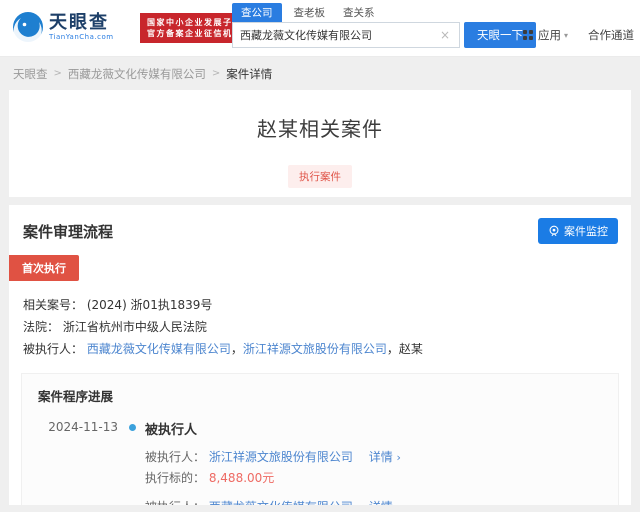 Image resolution: width=640 pixels, height=512 pixels. What do you see at coordinates (527, 35) in the screenshot?
I see `apps-grid-icon` at bounding box center [527, 35].